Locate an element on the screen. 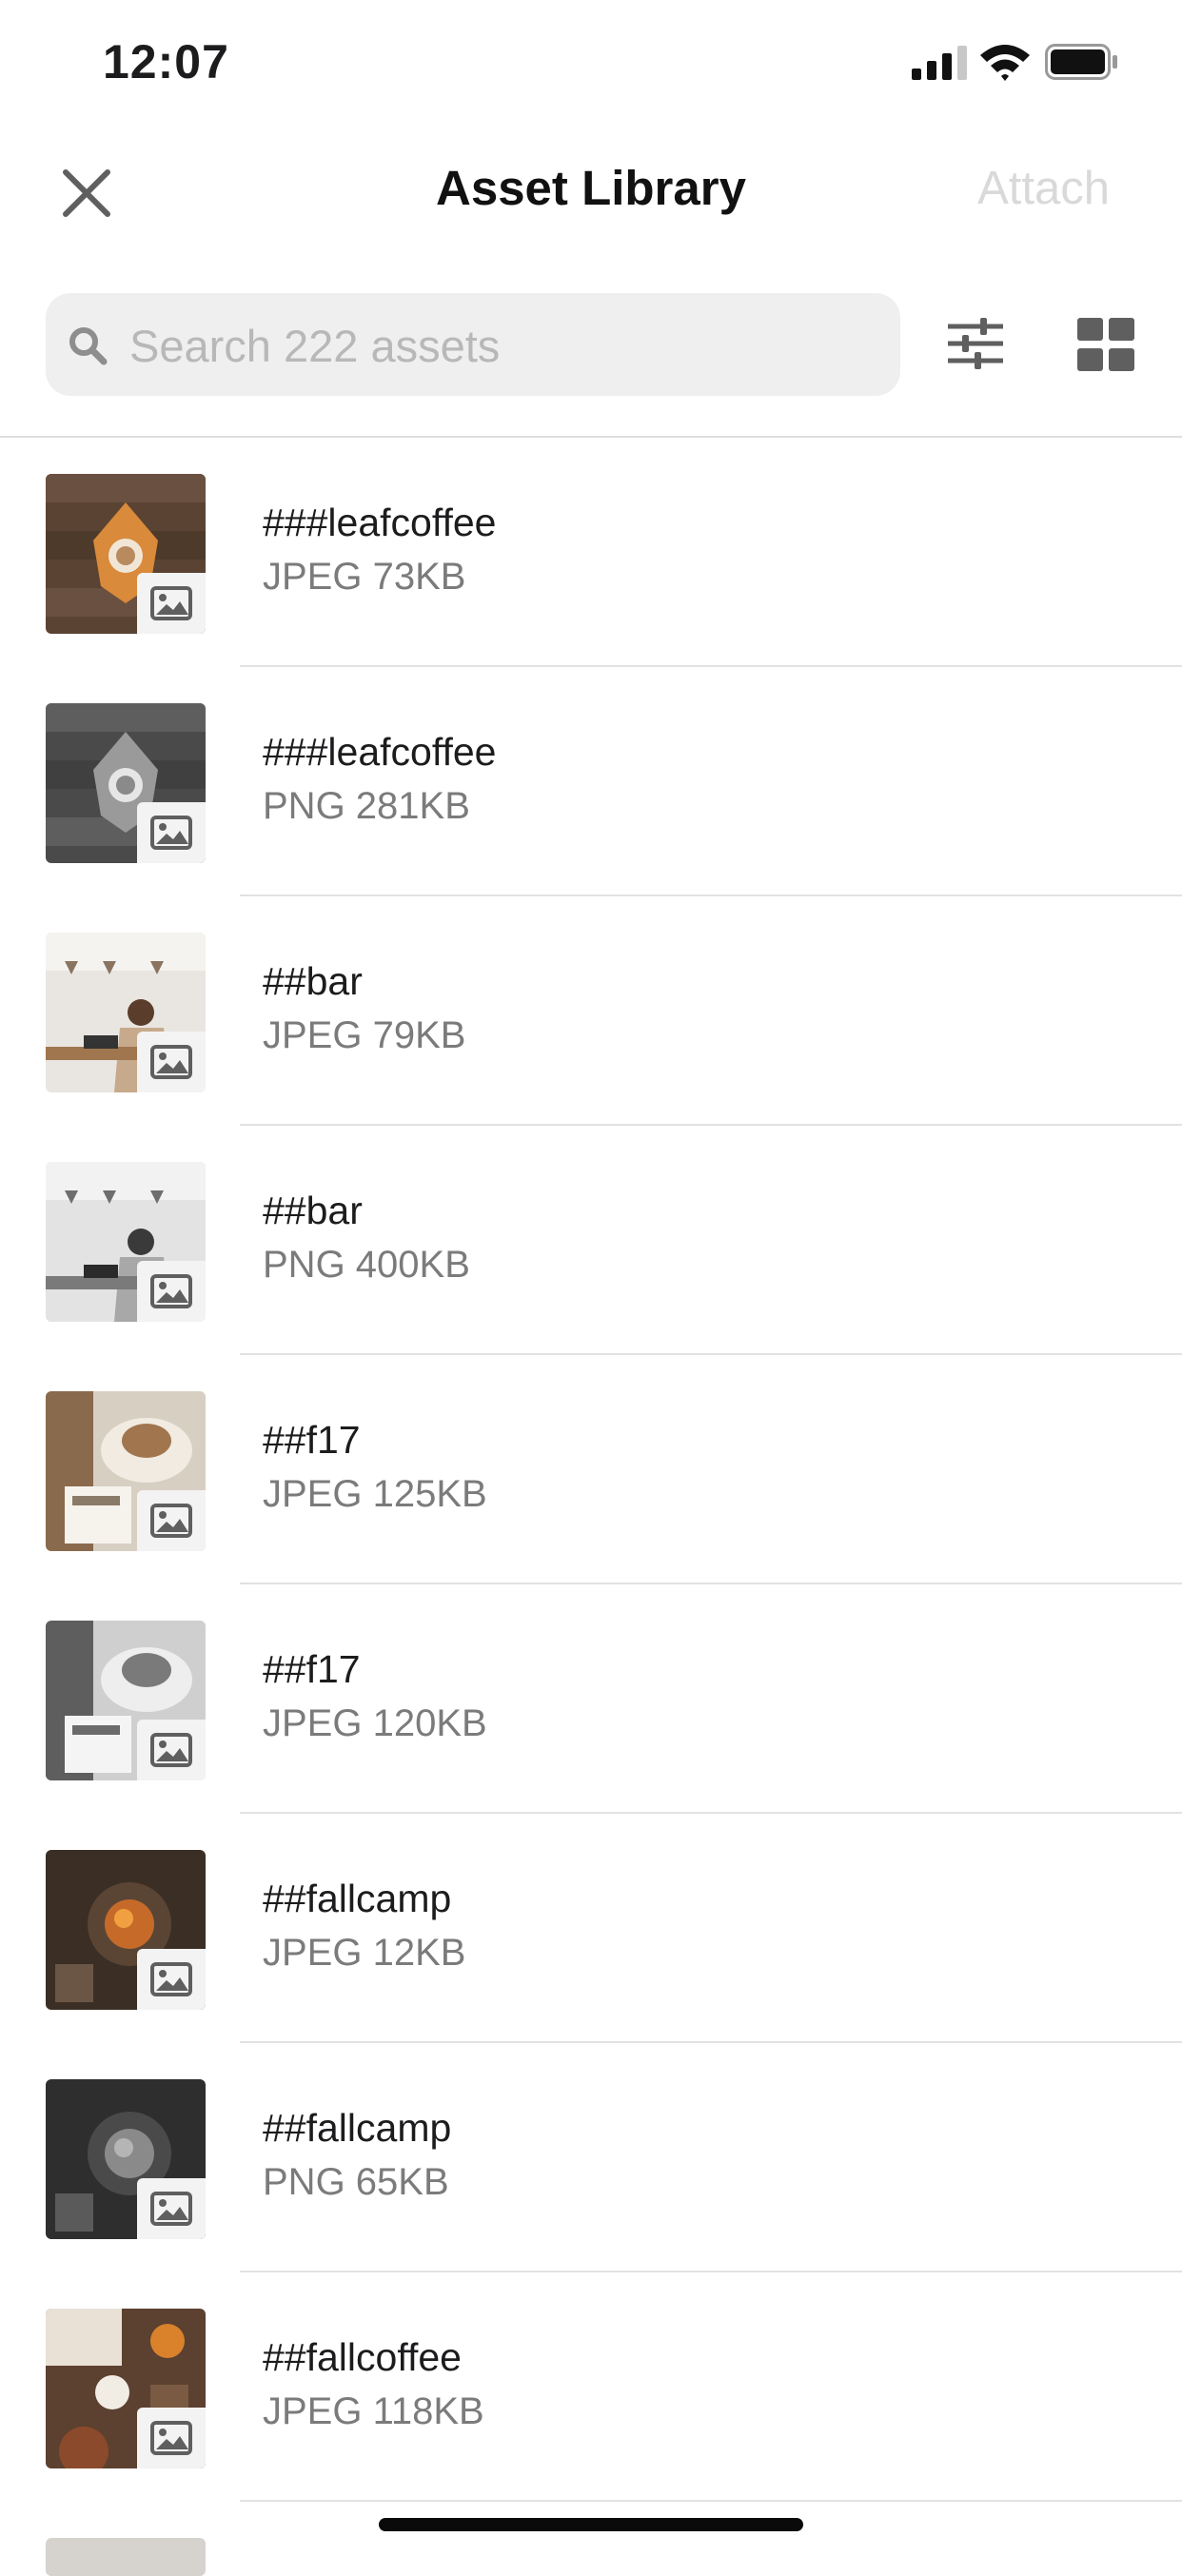  asset-meta: JPEG 125KB is located at coordinates (375, 1494).